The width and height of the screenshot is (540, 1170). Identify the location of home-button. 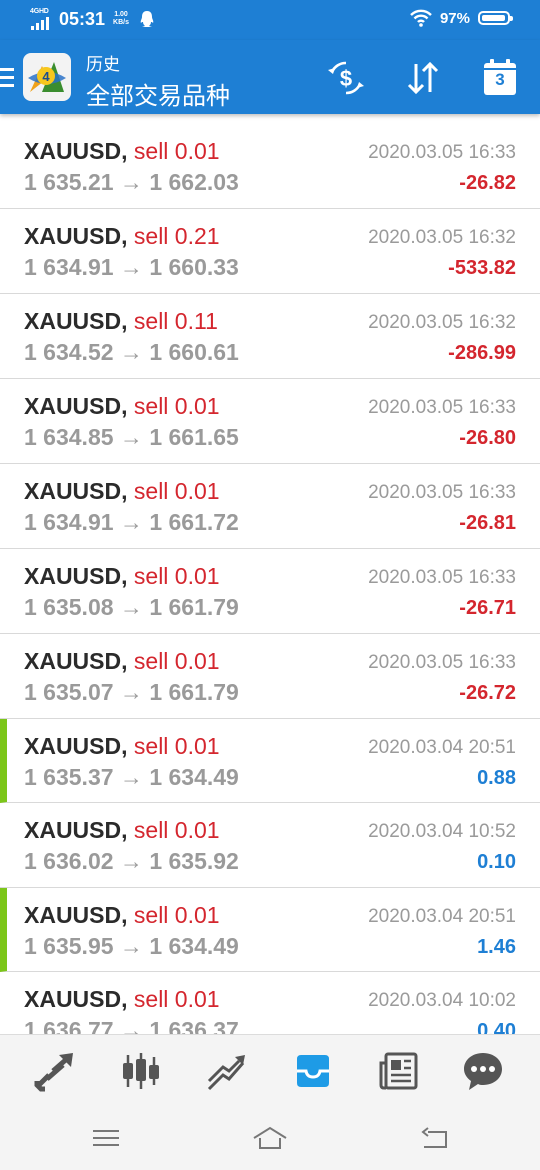
(269, 1138).